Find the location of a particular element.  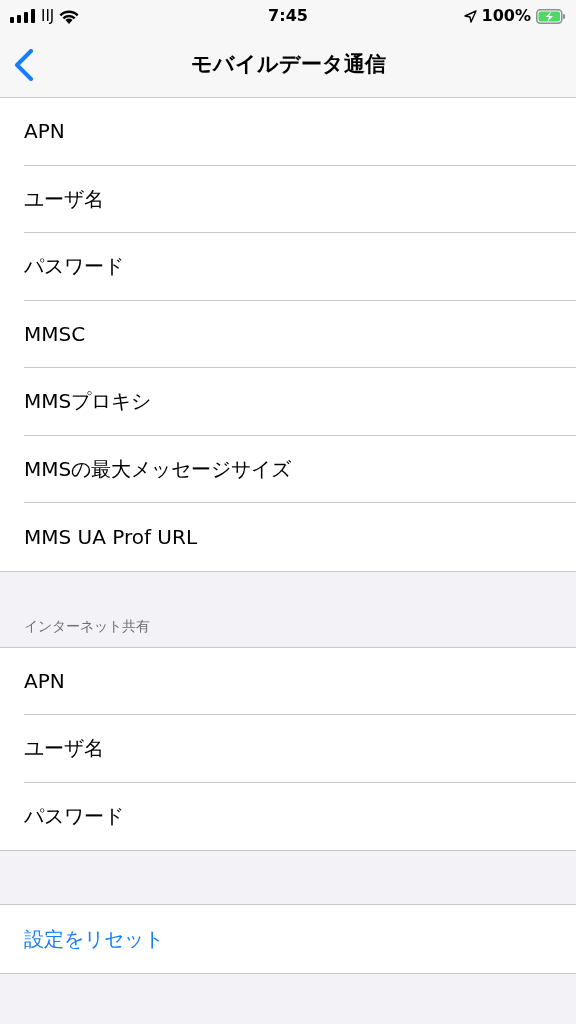

section-header: インターネット共有 is located at coordinates (87, 626).